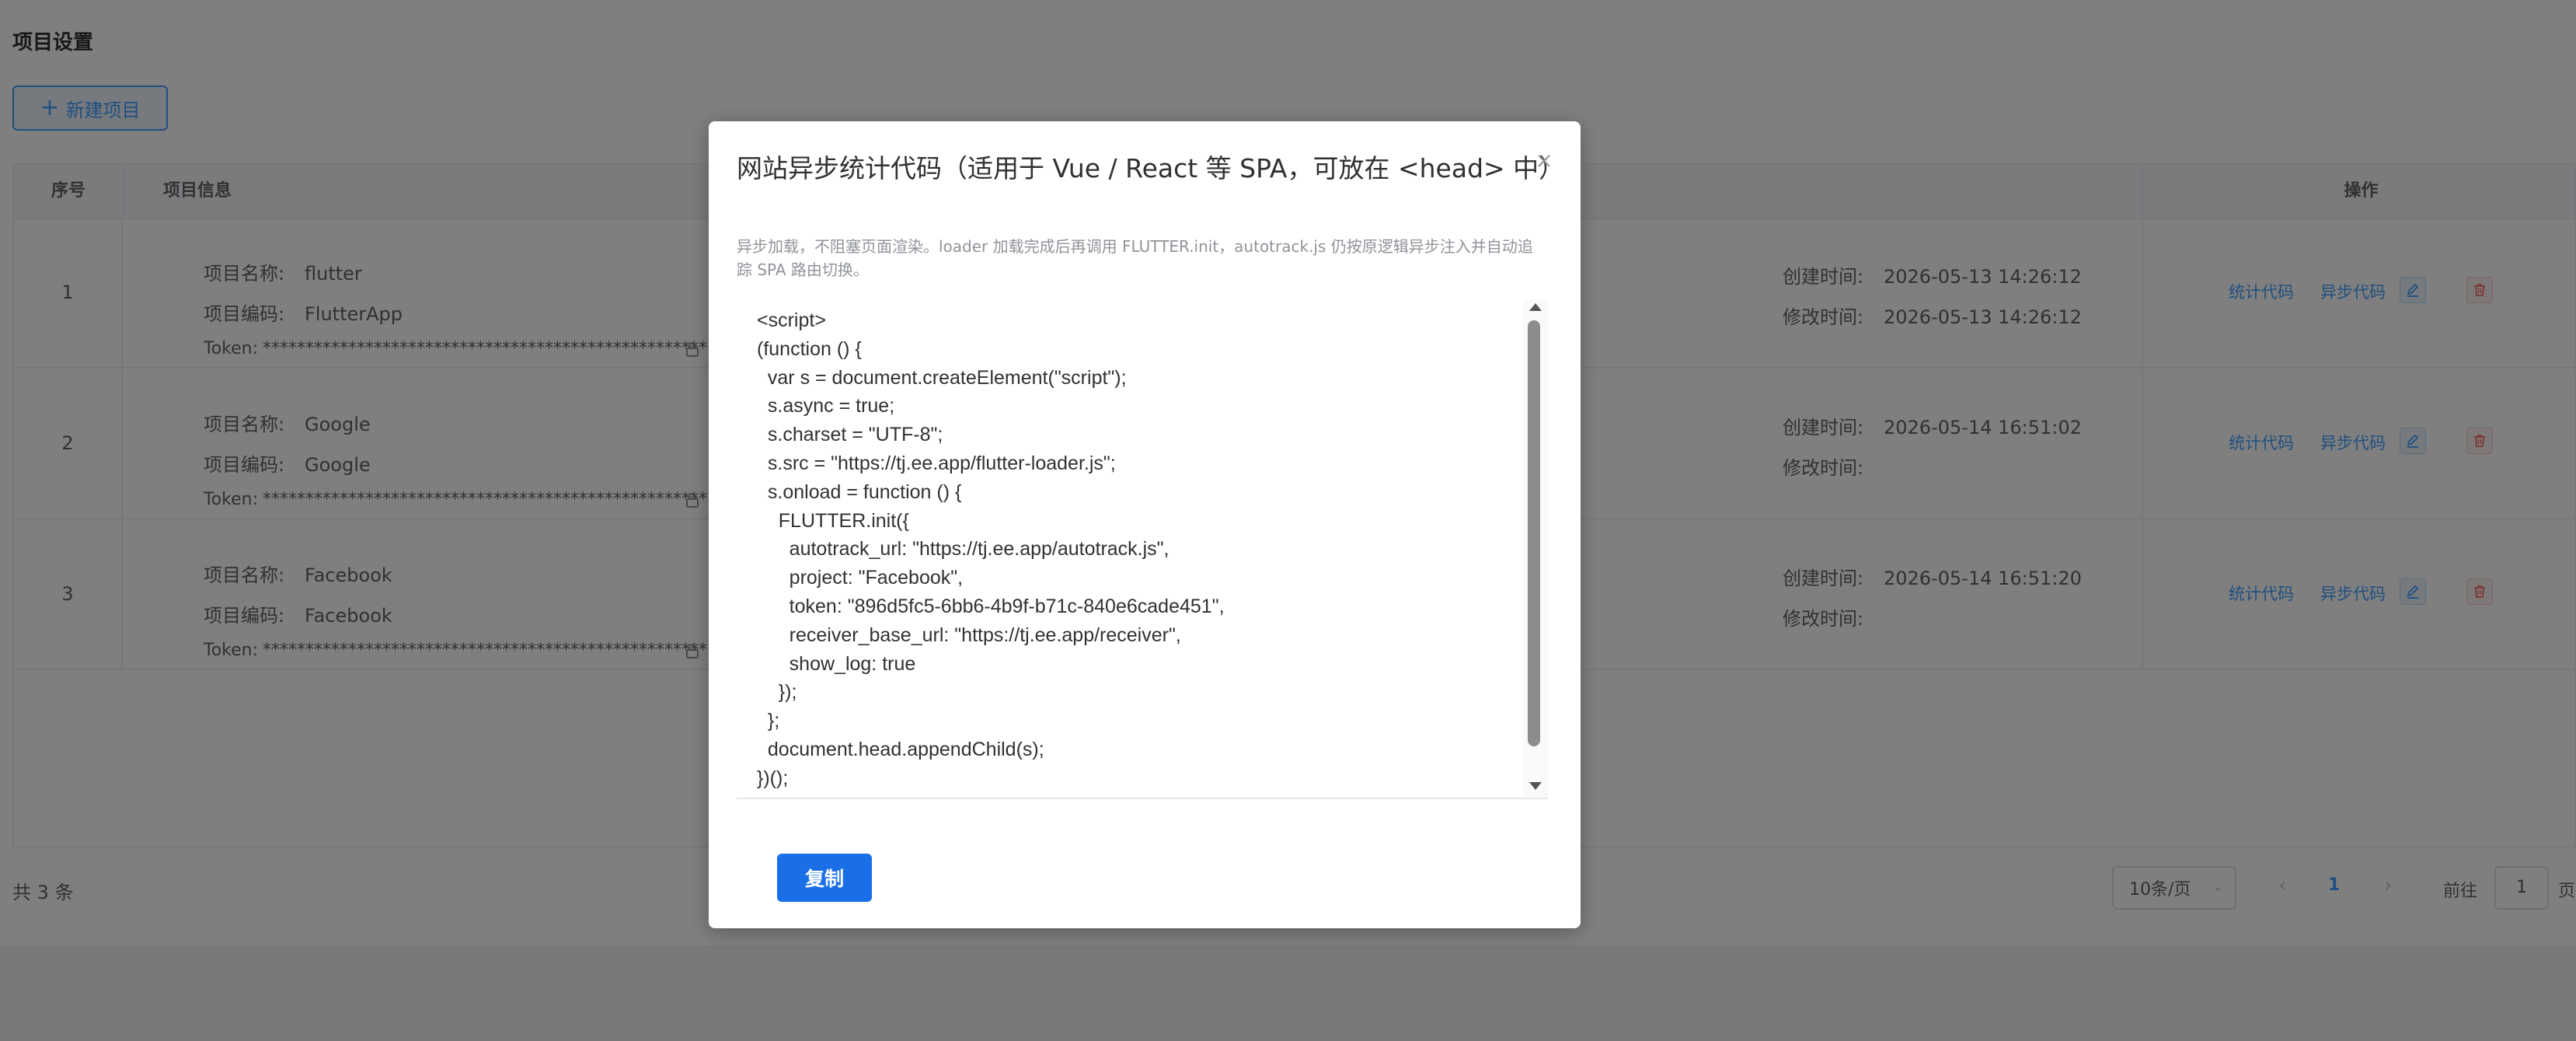  What do you see at coordinates (1535, 786) in the screenshot?
I see `scroll-down-arrow` at bounding box center [1535, 786].